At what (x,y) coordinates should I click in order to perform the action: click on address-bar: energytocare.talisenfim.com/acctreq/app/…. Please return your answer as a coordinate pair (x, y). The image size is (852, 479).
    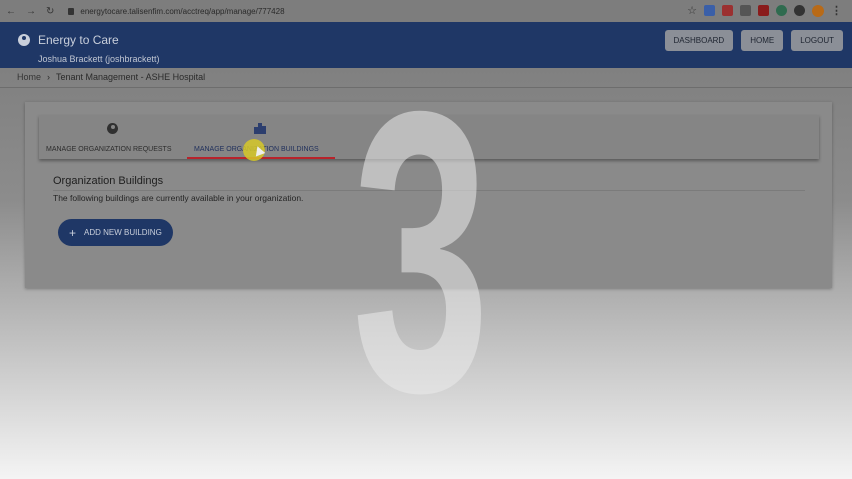
    Looking at the image, I should click on (182, 11).